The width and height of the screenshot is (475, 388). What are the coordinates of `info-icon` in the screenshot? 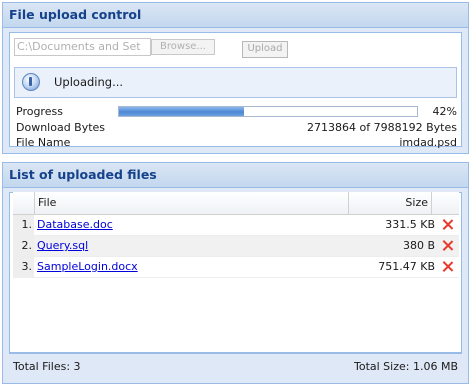 It's located at (31, 82).